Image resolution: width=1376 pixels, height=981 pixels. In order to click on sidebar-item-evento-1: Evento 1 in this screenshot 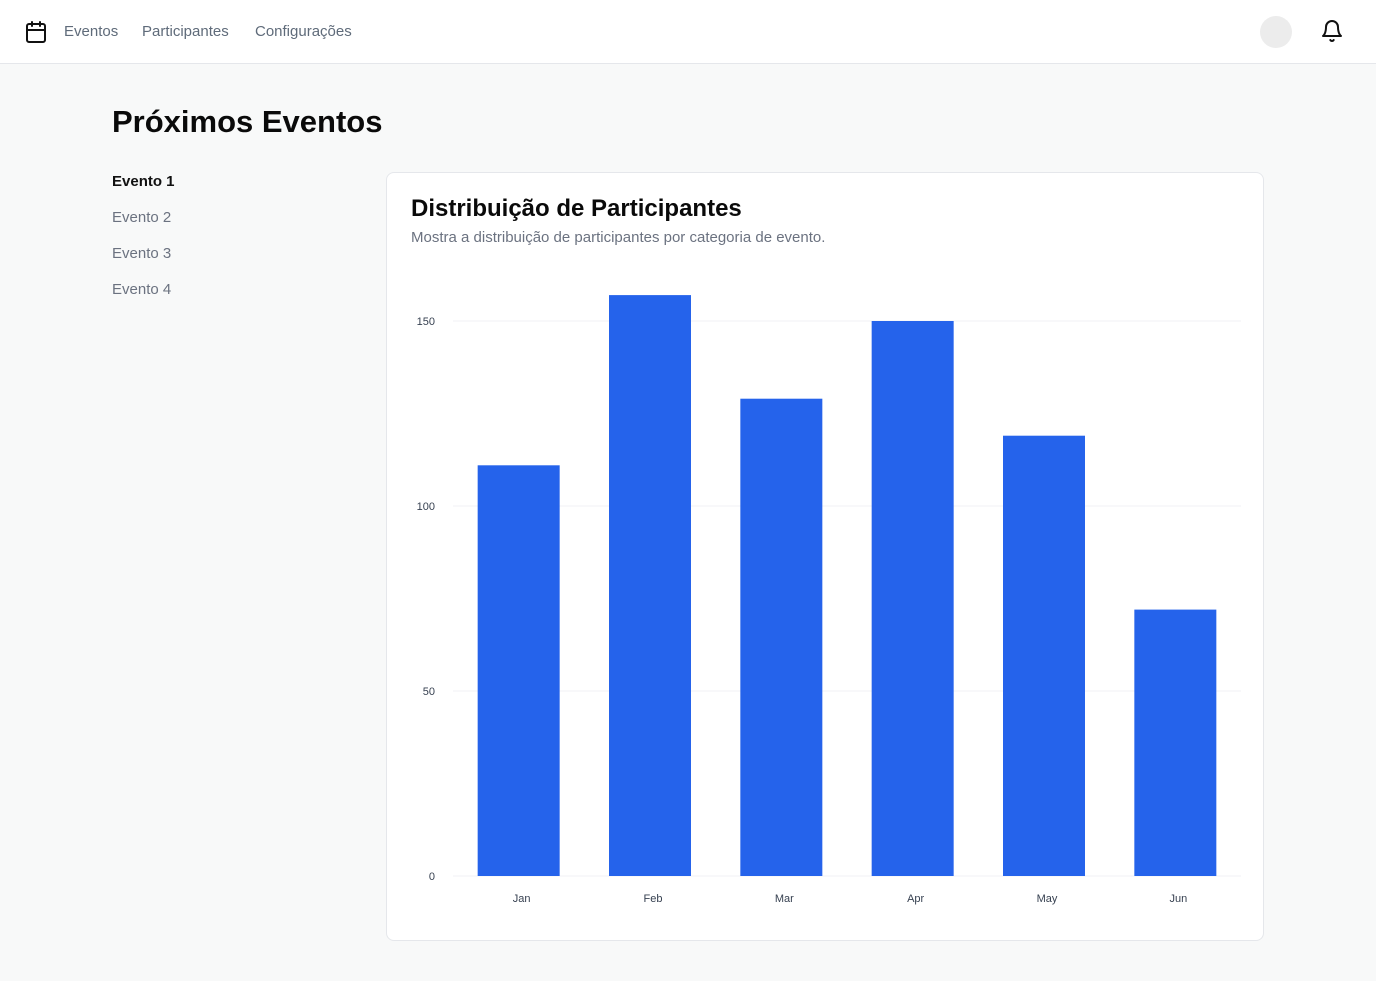, I will do `click(143, 182)`.